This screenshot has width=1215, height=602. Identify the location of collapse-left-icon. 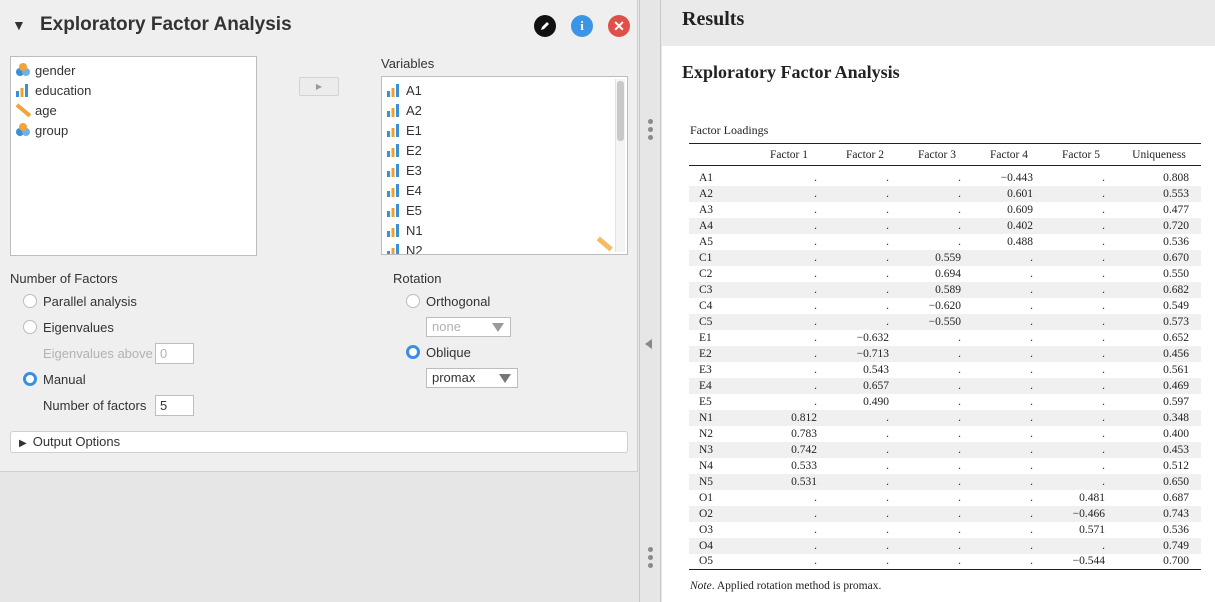
(648, 344).